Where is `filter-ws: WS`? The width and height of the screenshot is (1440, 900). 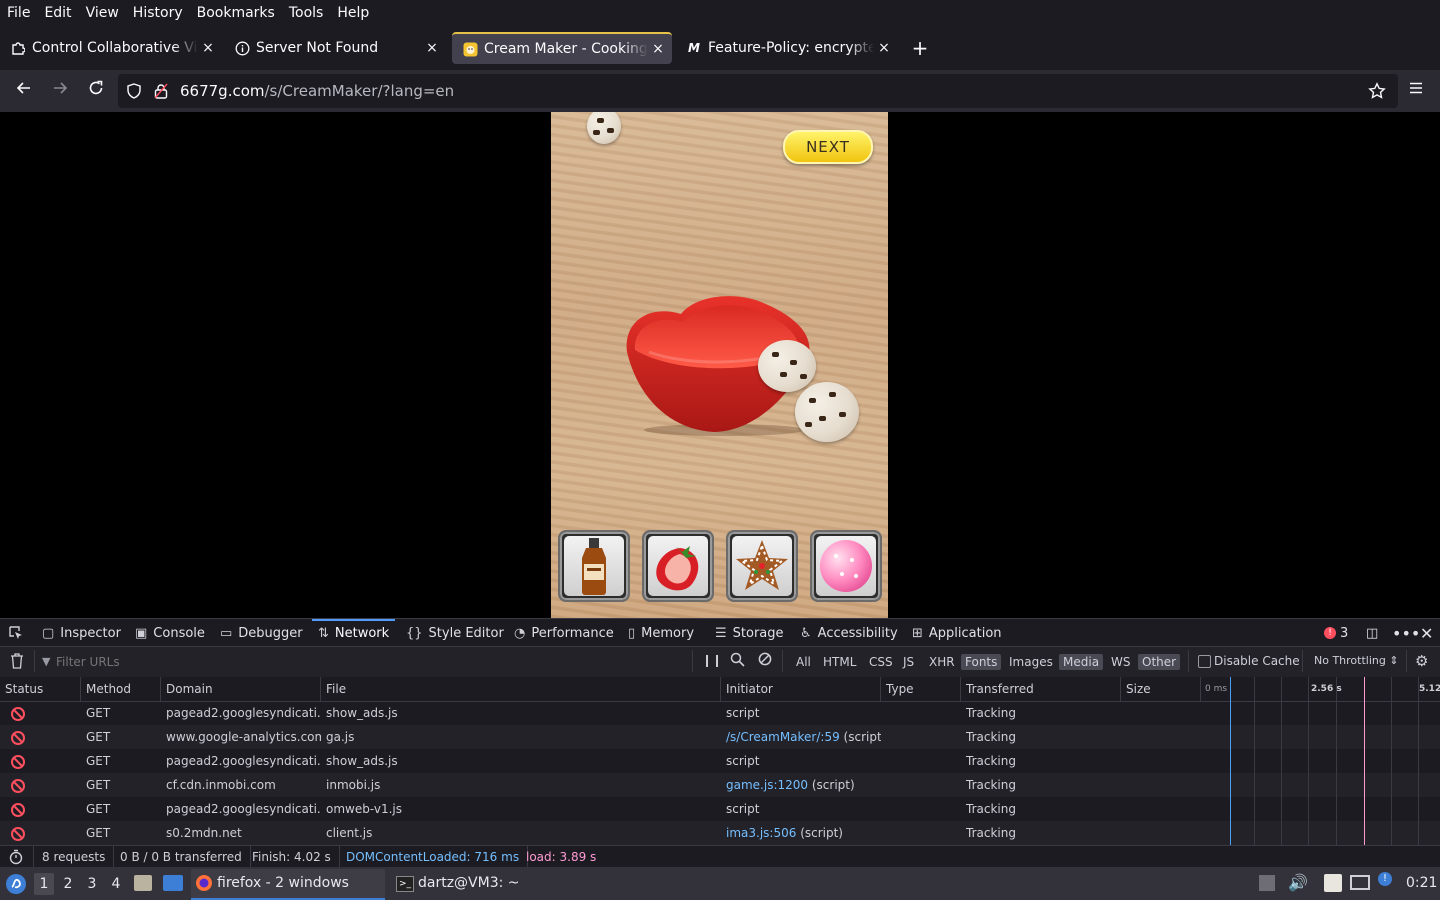
filter-ws: WS is located at coordinates (1120, 662).